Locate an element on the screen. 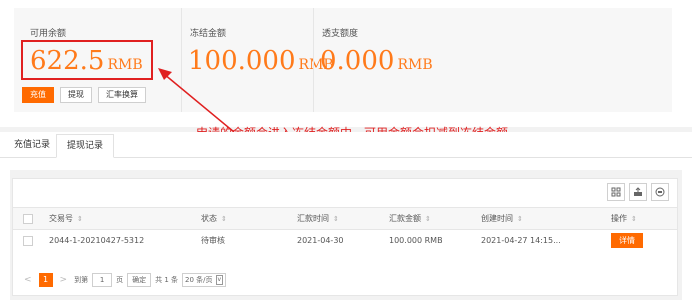  overdraft-limit: 透支额度 0.000 RMB is located at coordinates (413, 60).